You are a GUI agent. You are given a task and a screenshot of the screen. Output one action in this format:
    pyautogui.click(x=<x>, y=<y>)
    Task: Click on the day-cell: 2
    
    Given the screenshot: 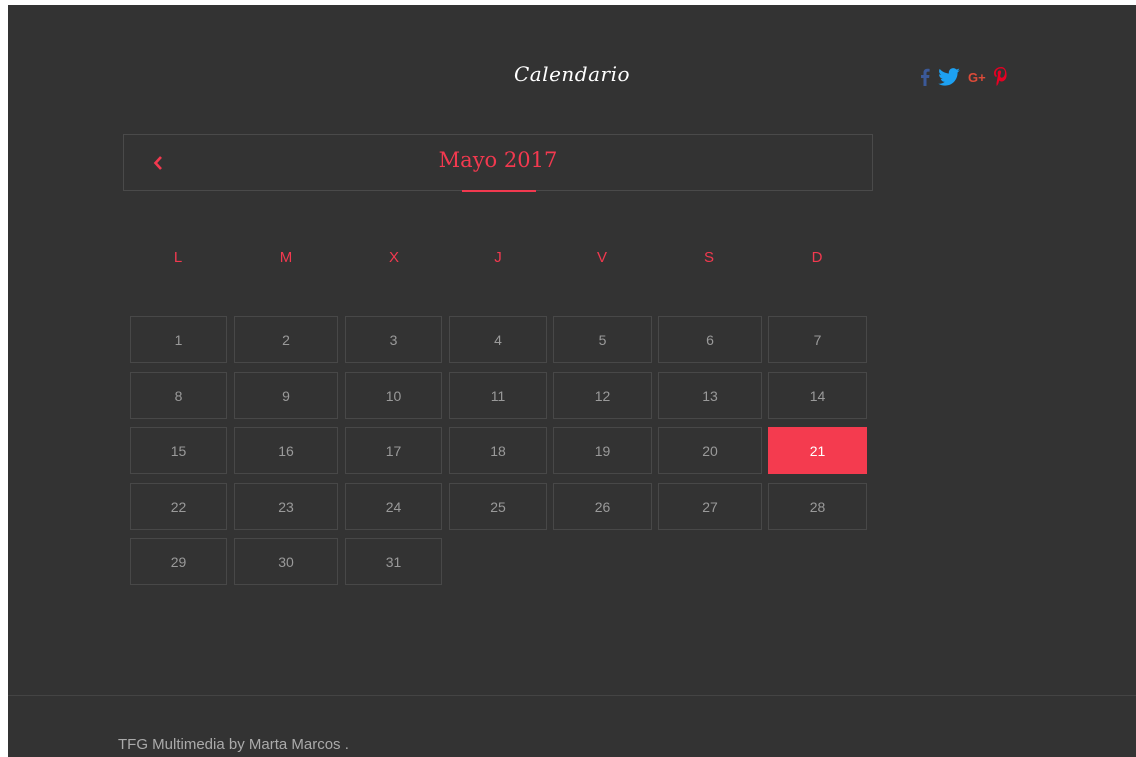 What is the action you would take?
    pyautogui.click(x=286, y=339)
    